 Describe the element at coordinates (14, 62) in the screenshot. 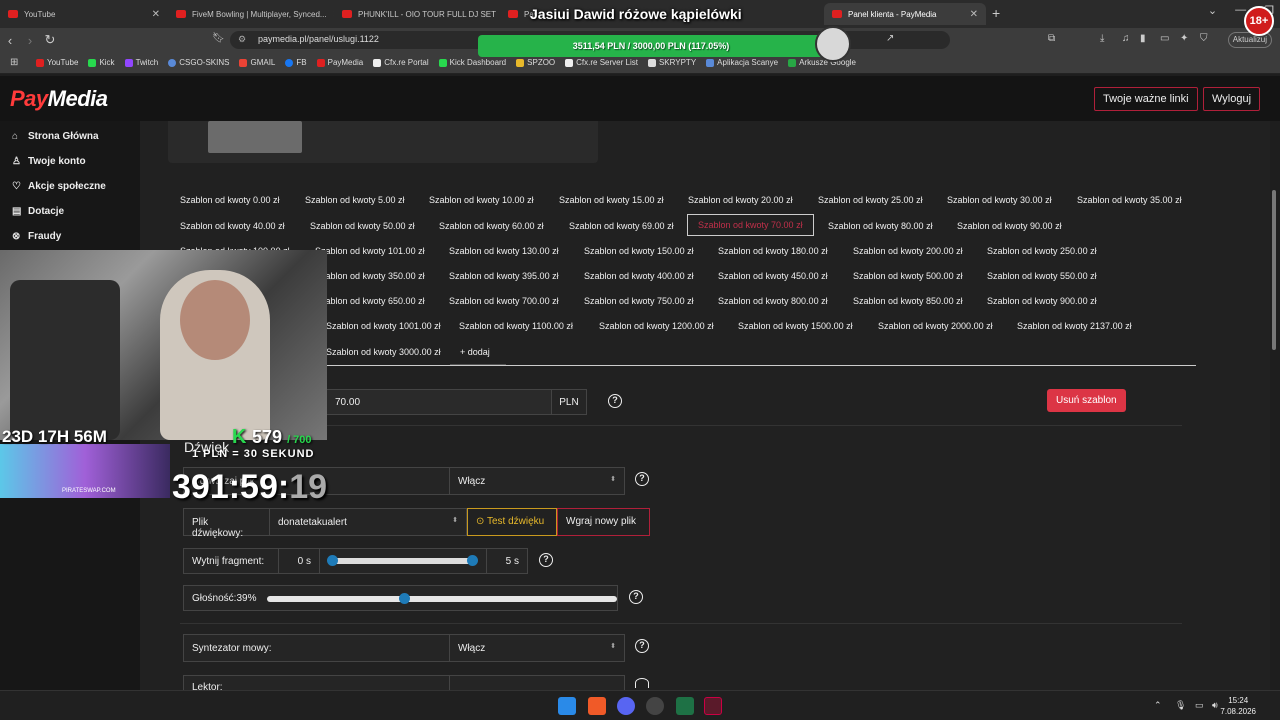

I see `apps-grid-icon: ⊞` at that location.